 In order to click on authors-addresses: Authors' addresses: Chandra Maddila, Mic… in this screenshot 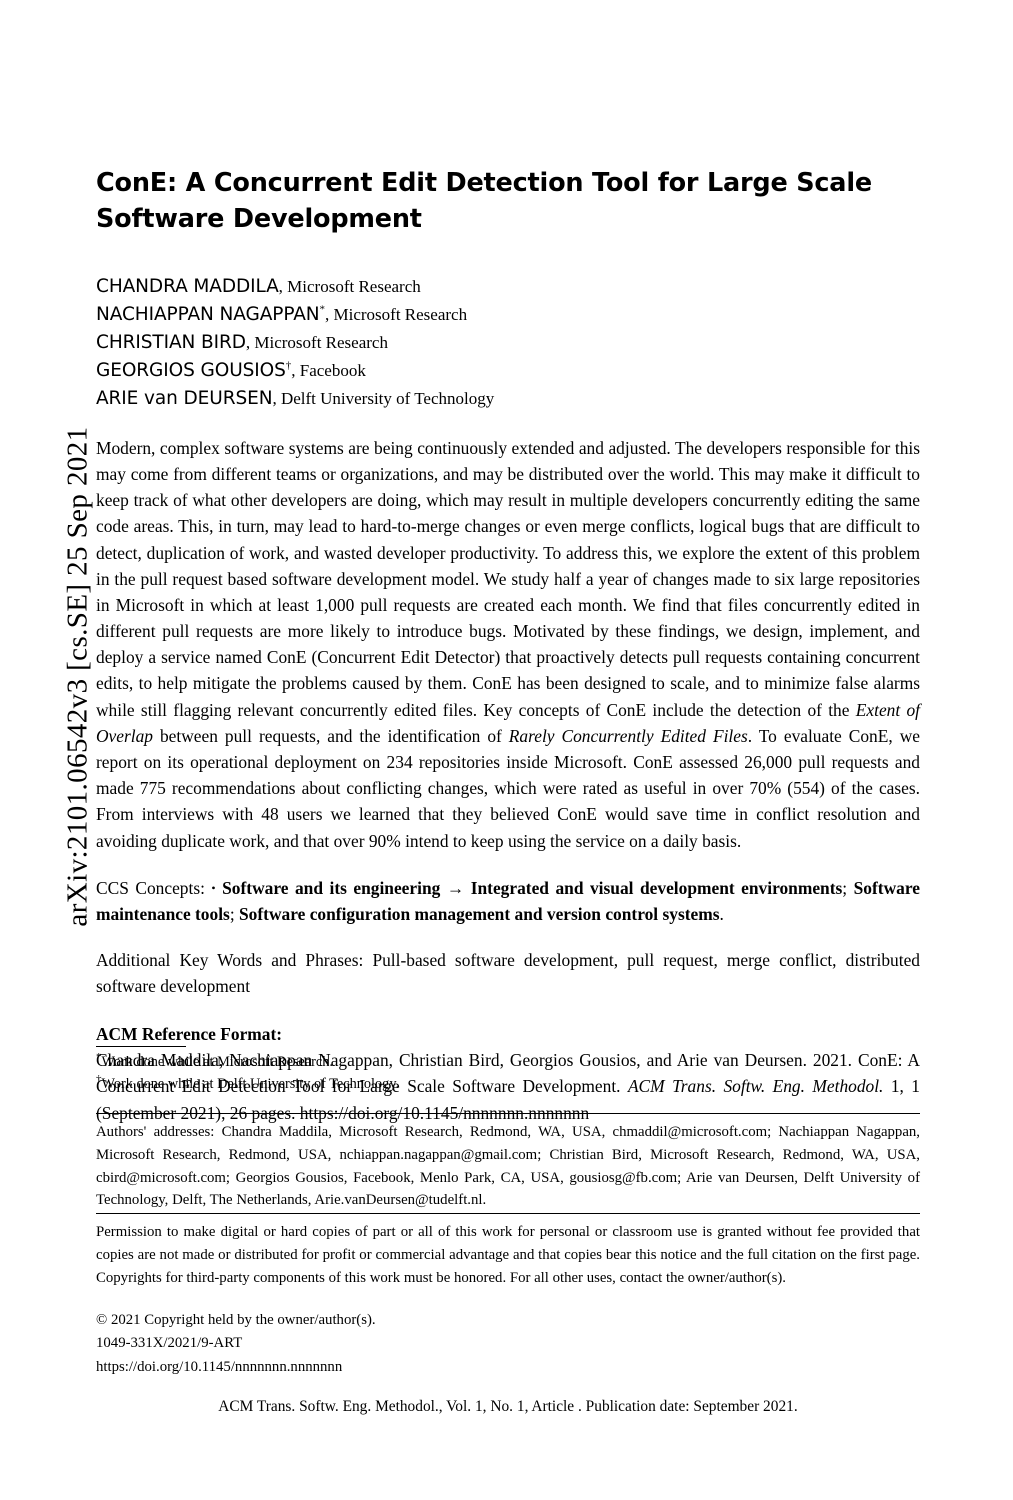, I will do `click(508, 1166)`.